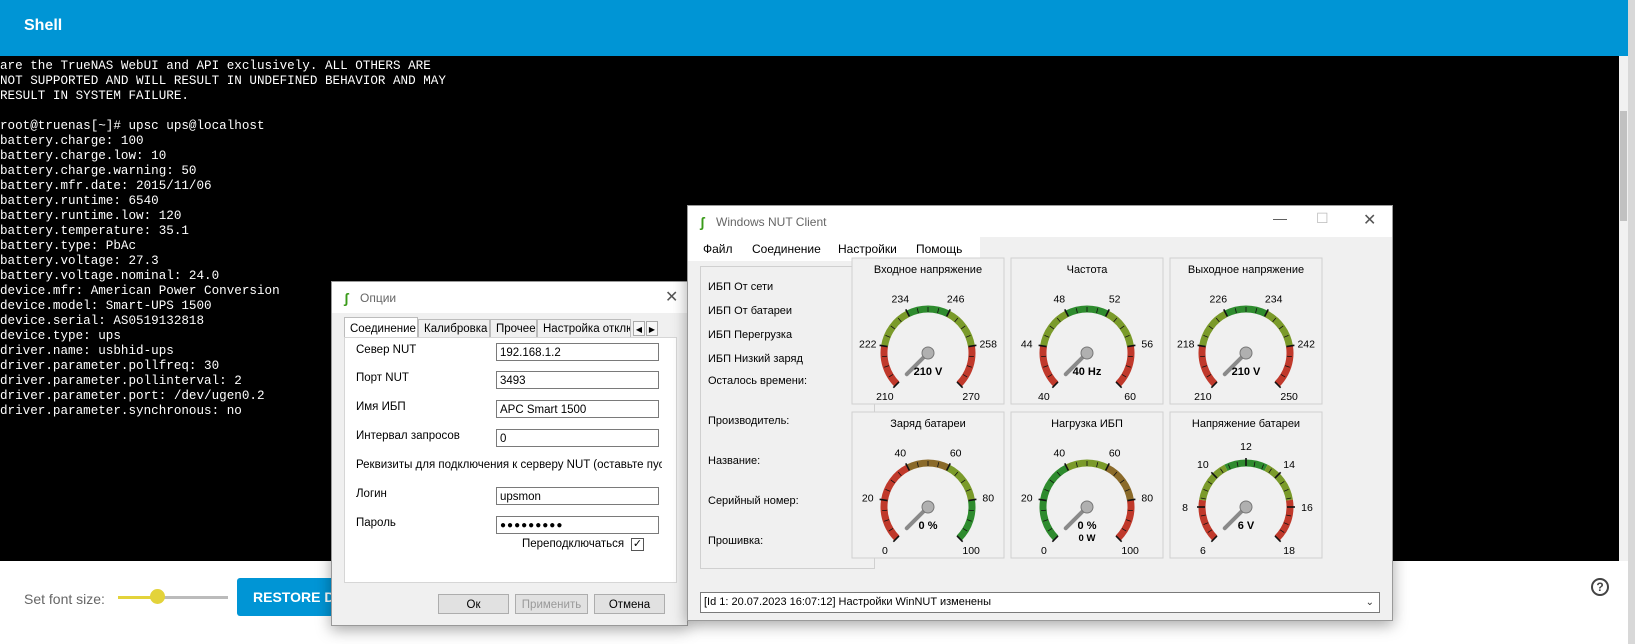 This screenshot has height=644, width=1635. I want to click on terminal-line: RESULT IN SYSTEM FAILURE., so click(94, 96).